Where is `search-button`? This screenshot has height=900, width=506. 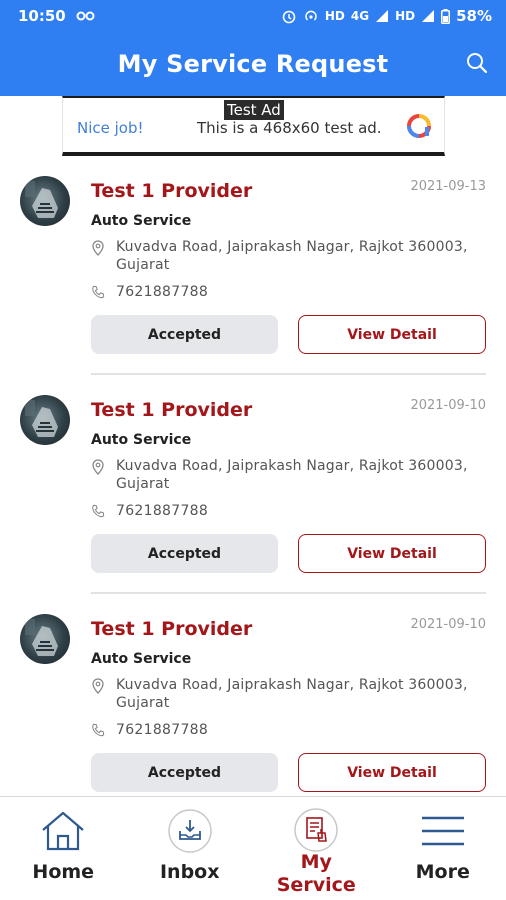
search-button is located at coordinates (477, 63).